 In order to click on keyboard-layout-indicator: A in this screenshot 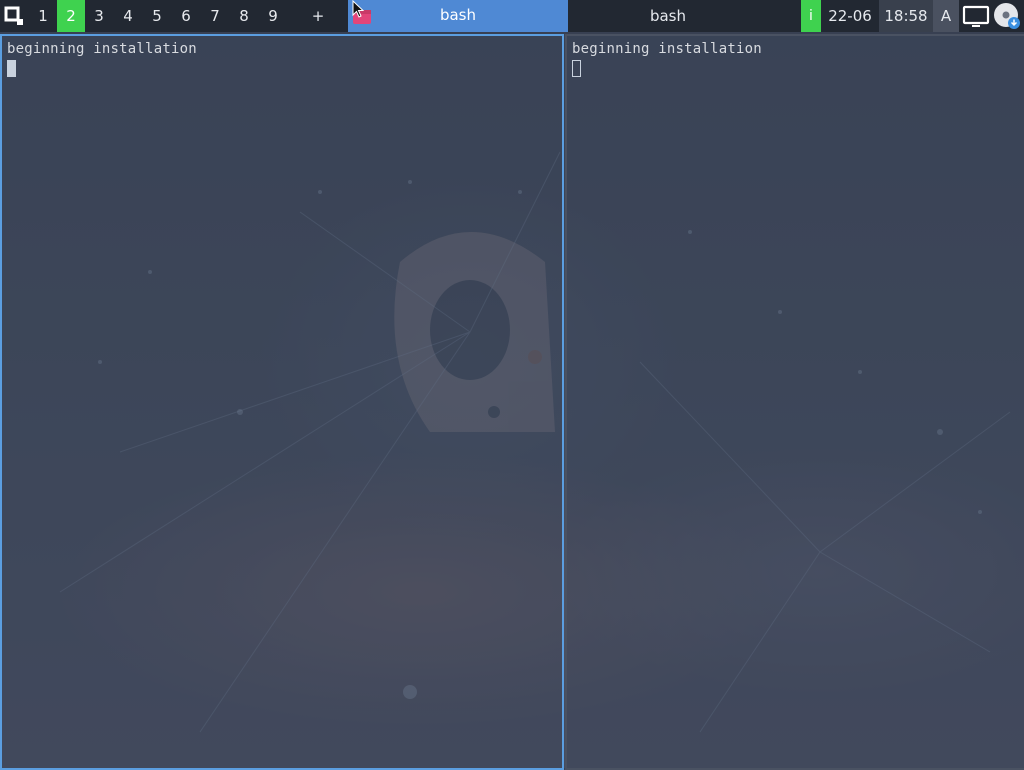, I will do `click(946, 16)`.